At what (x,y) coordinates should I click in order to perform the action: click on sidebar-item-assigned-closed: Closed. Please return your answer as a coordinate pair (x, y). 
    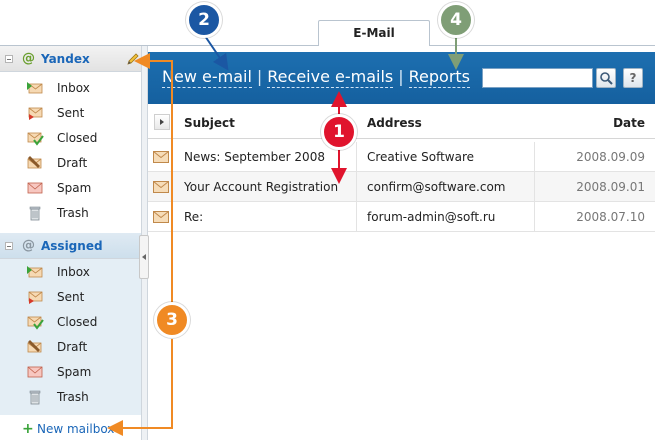
    Looking at the image, I should click on (70, 322).